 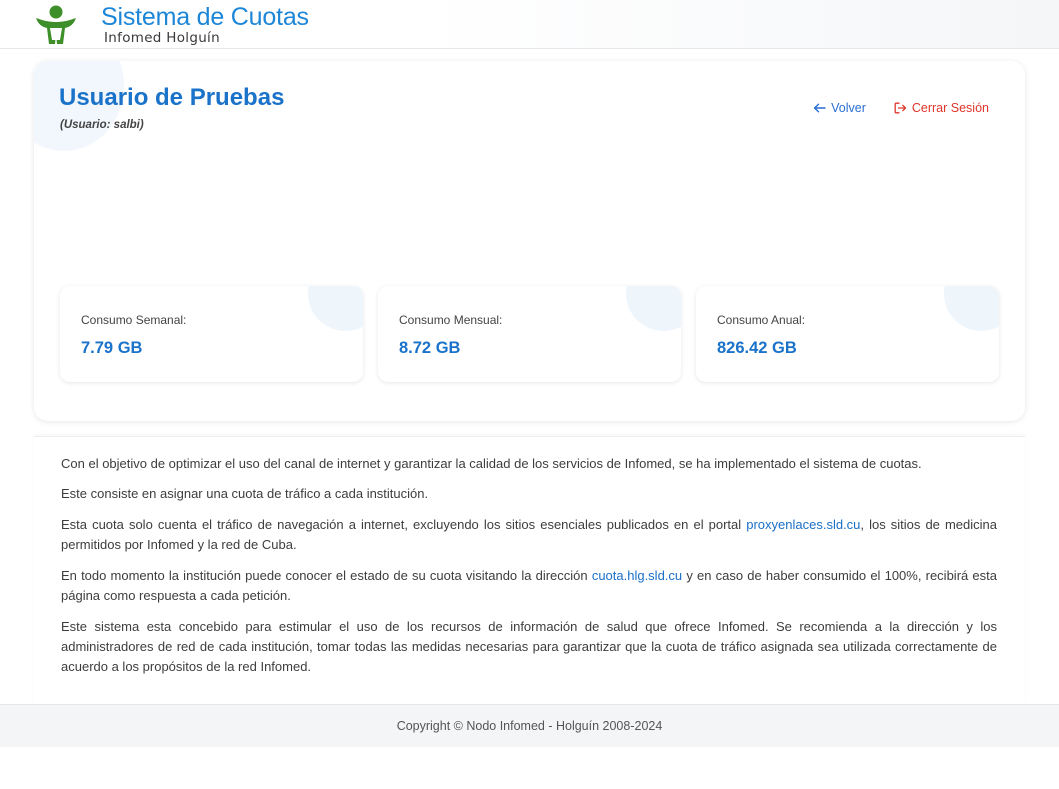 What do you see at coordinates (819, 108) in the screenshot?
I see `arrow-left-icon` at bounding box center [819, 108].